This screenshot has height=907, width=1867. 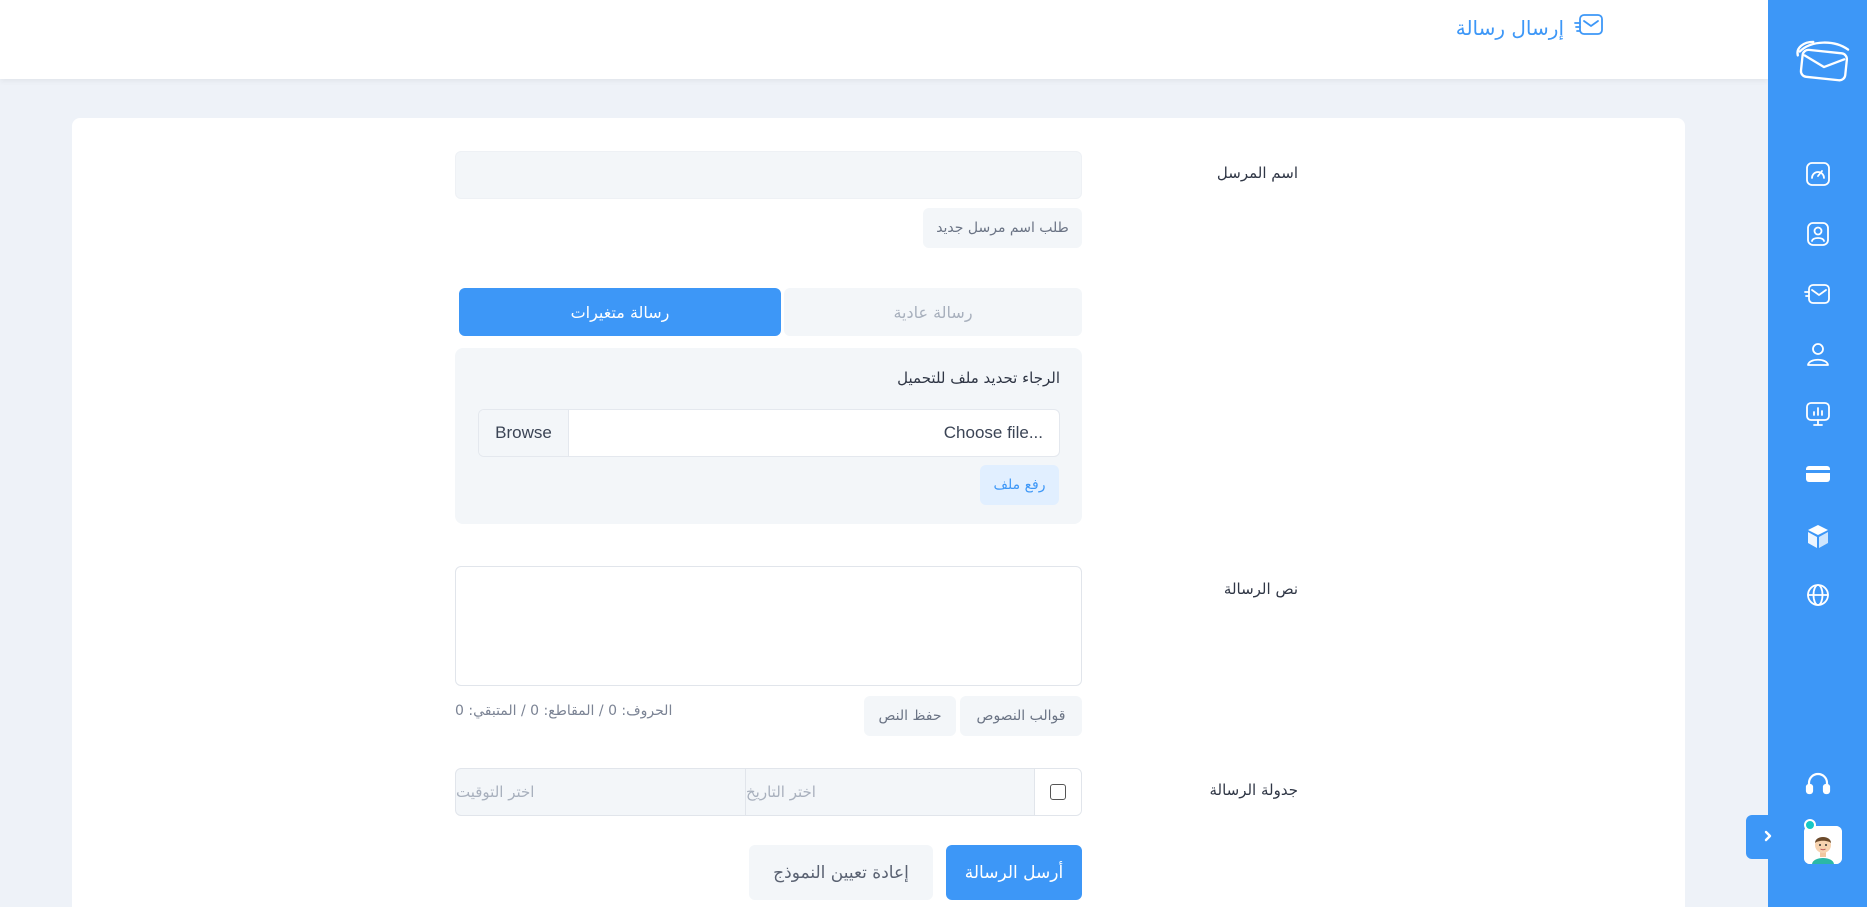 I want to click on tab-normal-message: رسالة عادية, so click(x=933, y=312).